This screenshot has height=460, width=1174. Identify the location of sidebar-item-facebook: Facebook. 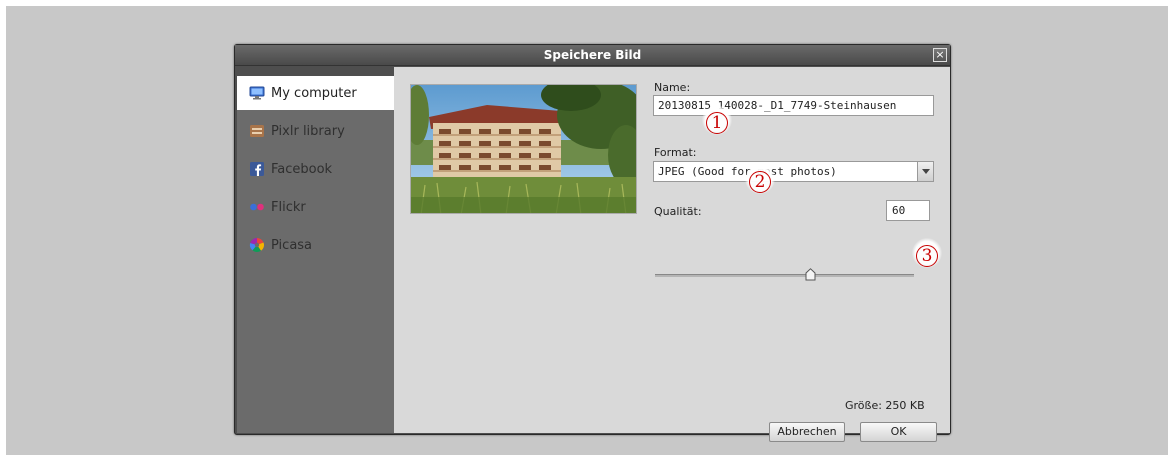
(315, 169).